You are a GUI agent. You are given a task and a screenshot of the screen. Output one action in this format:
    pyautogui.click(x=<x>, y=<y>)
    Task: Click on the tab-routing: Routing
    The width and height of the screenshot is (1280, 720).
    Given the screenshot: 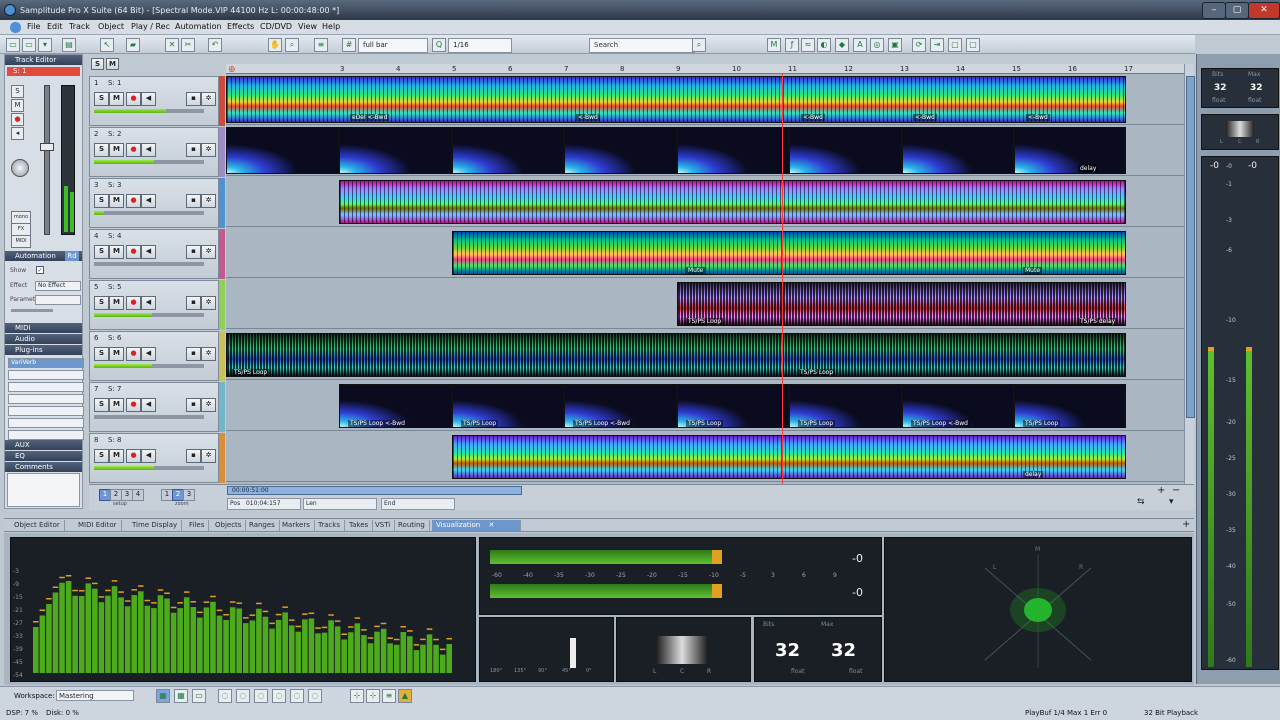 What is the action you would take?
    pyautogui.click(x=412, y=525)
    